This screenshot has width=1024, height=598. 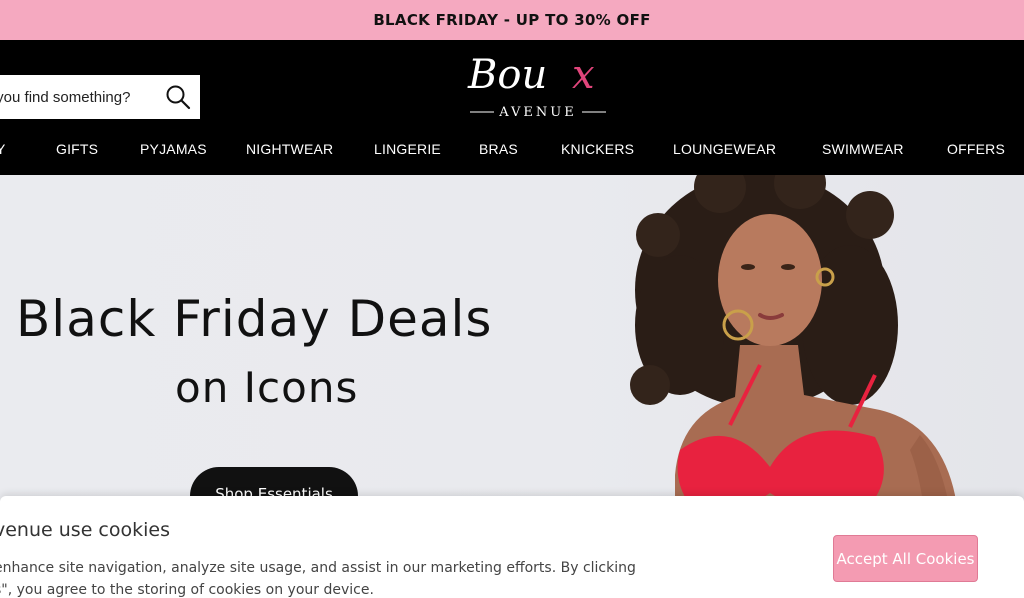 I want to click on nav-item-offers: OFFERS, so click(x=976, y=149).